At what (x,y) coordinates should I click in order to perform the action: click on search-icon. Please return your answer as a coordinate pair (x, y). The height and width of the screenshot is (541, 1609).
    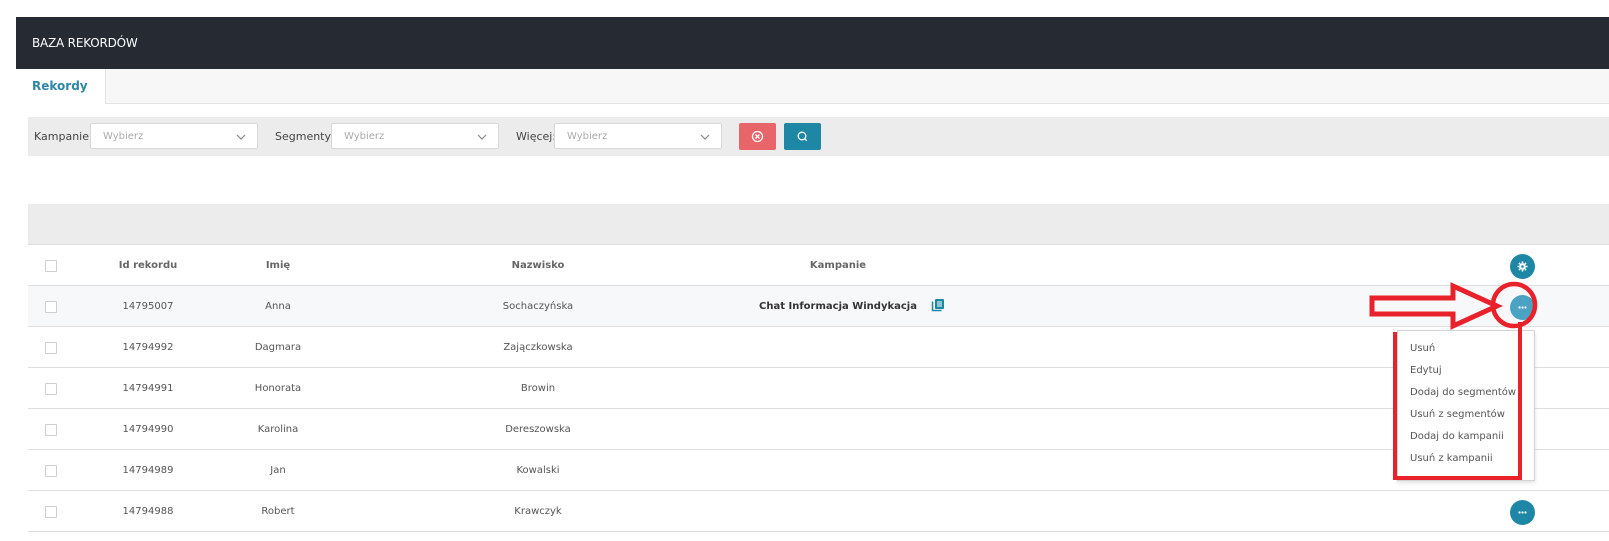
    Looking at the image, I should click on (802, 136).